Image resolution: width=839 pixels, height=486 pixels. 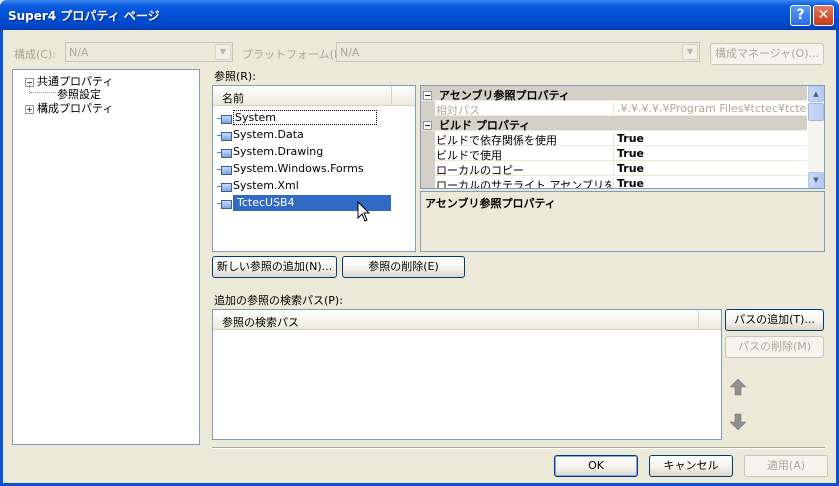 I want to click on title-bar: Super4 プロパティ ページ ? ✕, so click(x=419, y=15).